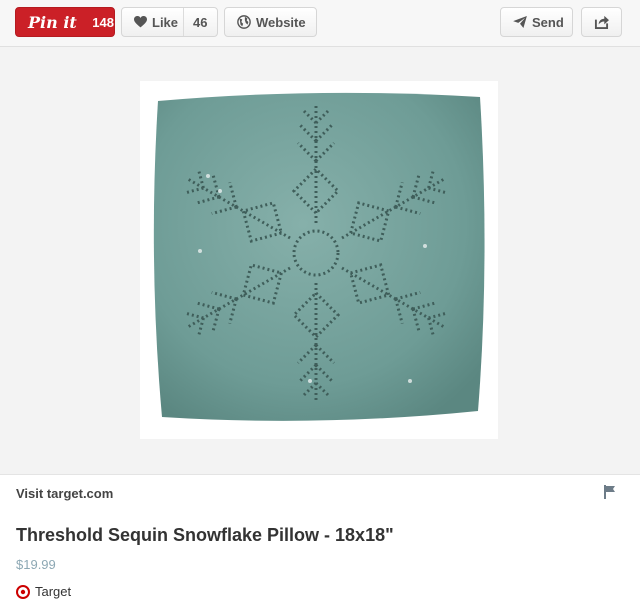 The width and height of the screenshot is (640, 607). I want to click on pin-count: 148, so click(103, 22).